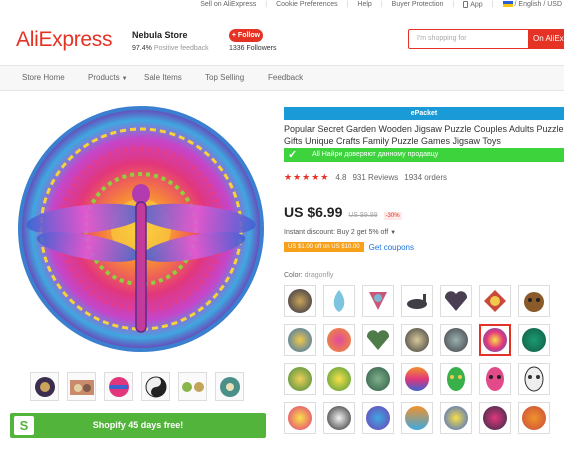 This screenshot has height=455, width=564. What do you see at coordinates (228, 4) in the screenshot?
I see `sell-link: Sell on AliExpress` at bounding box center [228, 4].